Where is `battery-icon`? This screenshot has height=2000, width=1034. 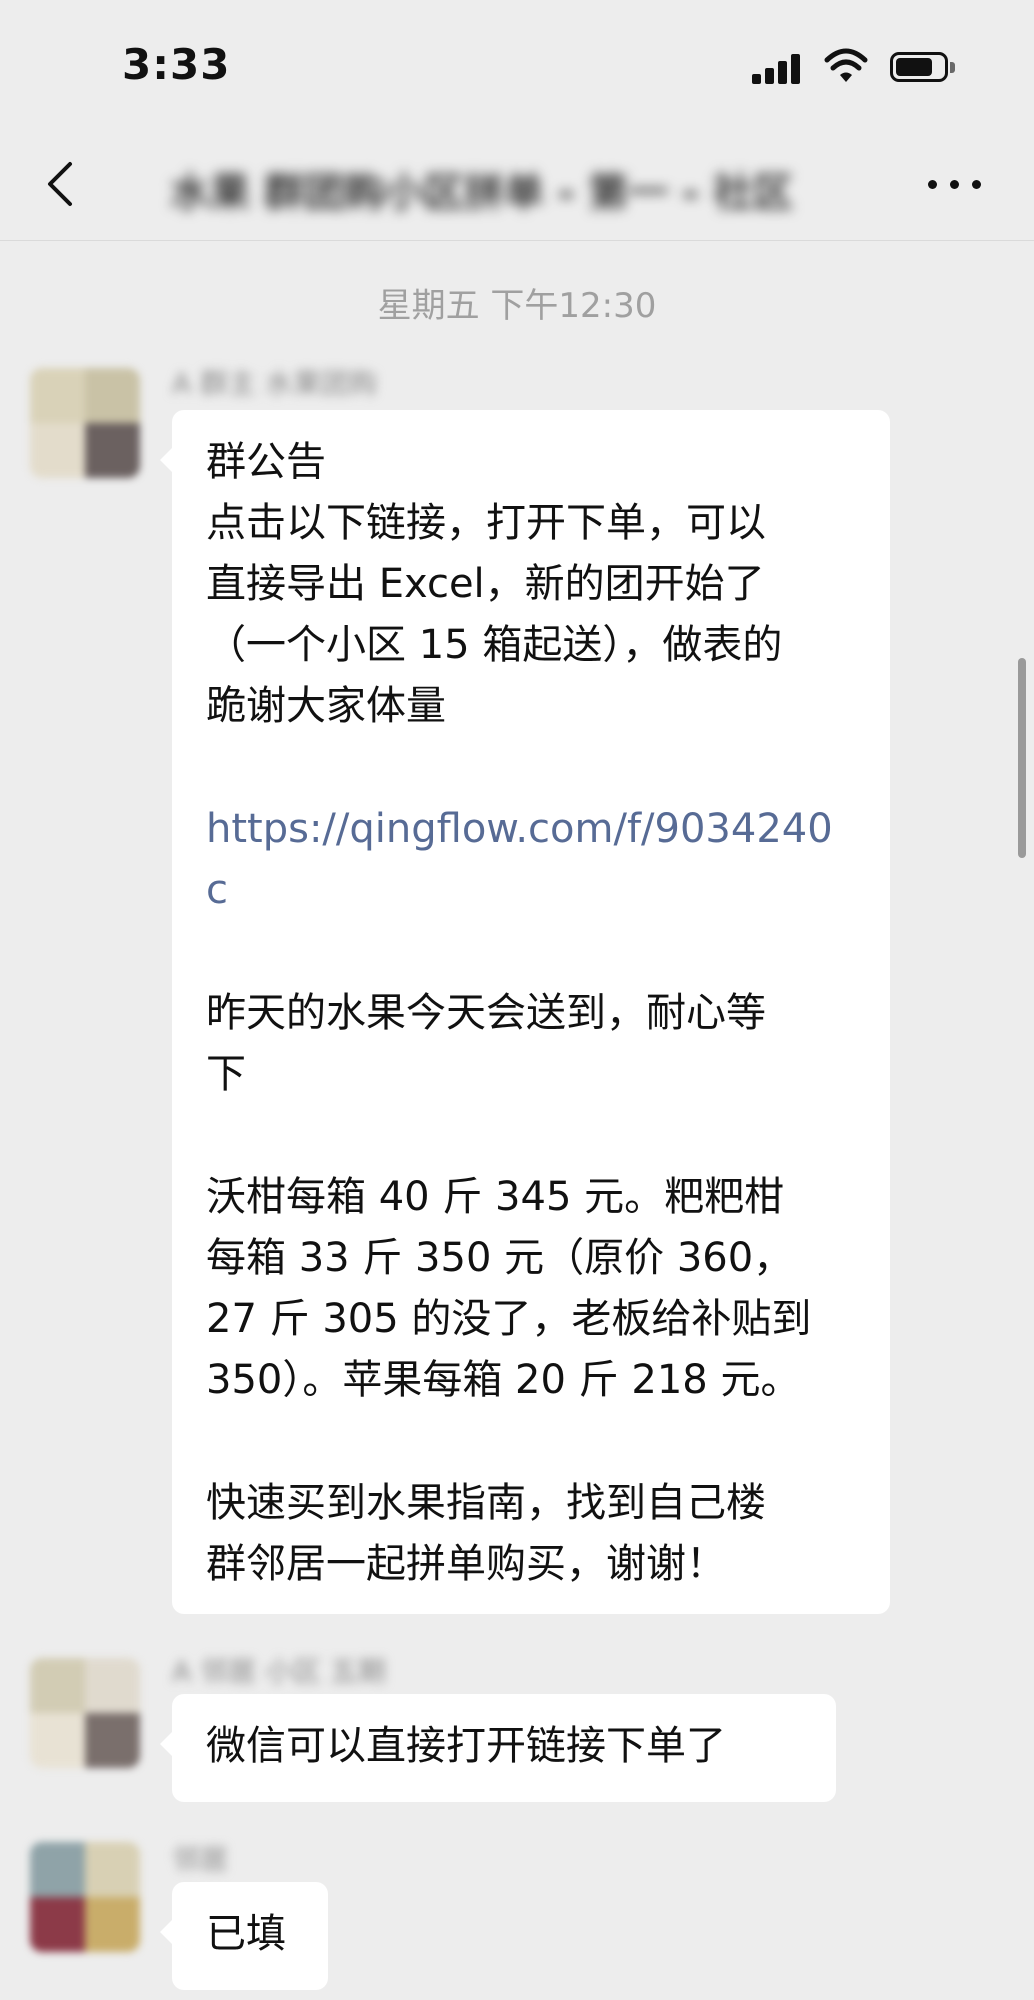
battery-icon is located at coordinates (923, 68).